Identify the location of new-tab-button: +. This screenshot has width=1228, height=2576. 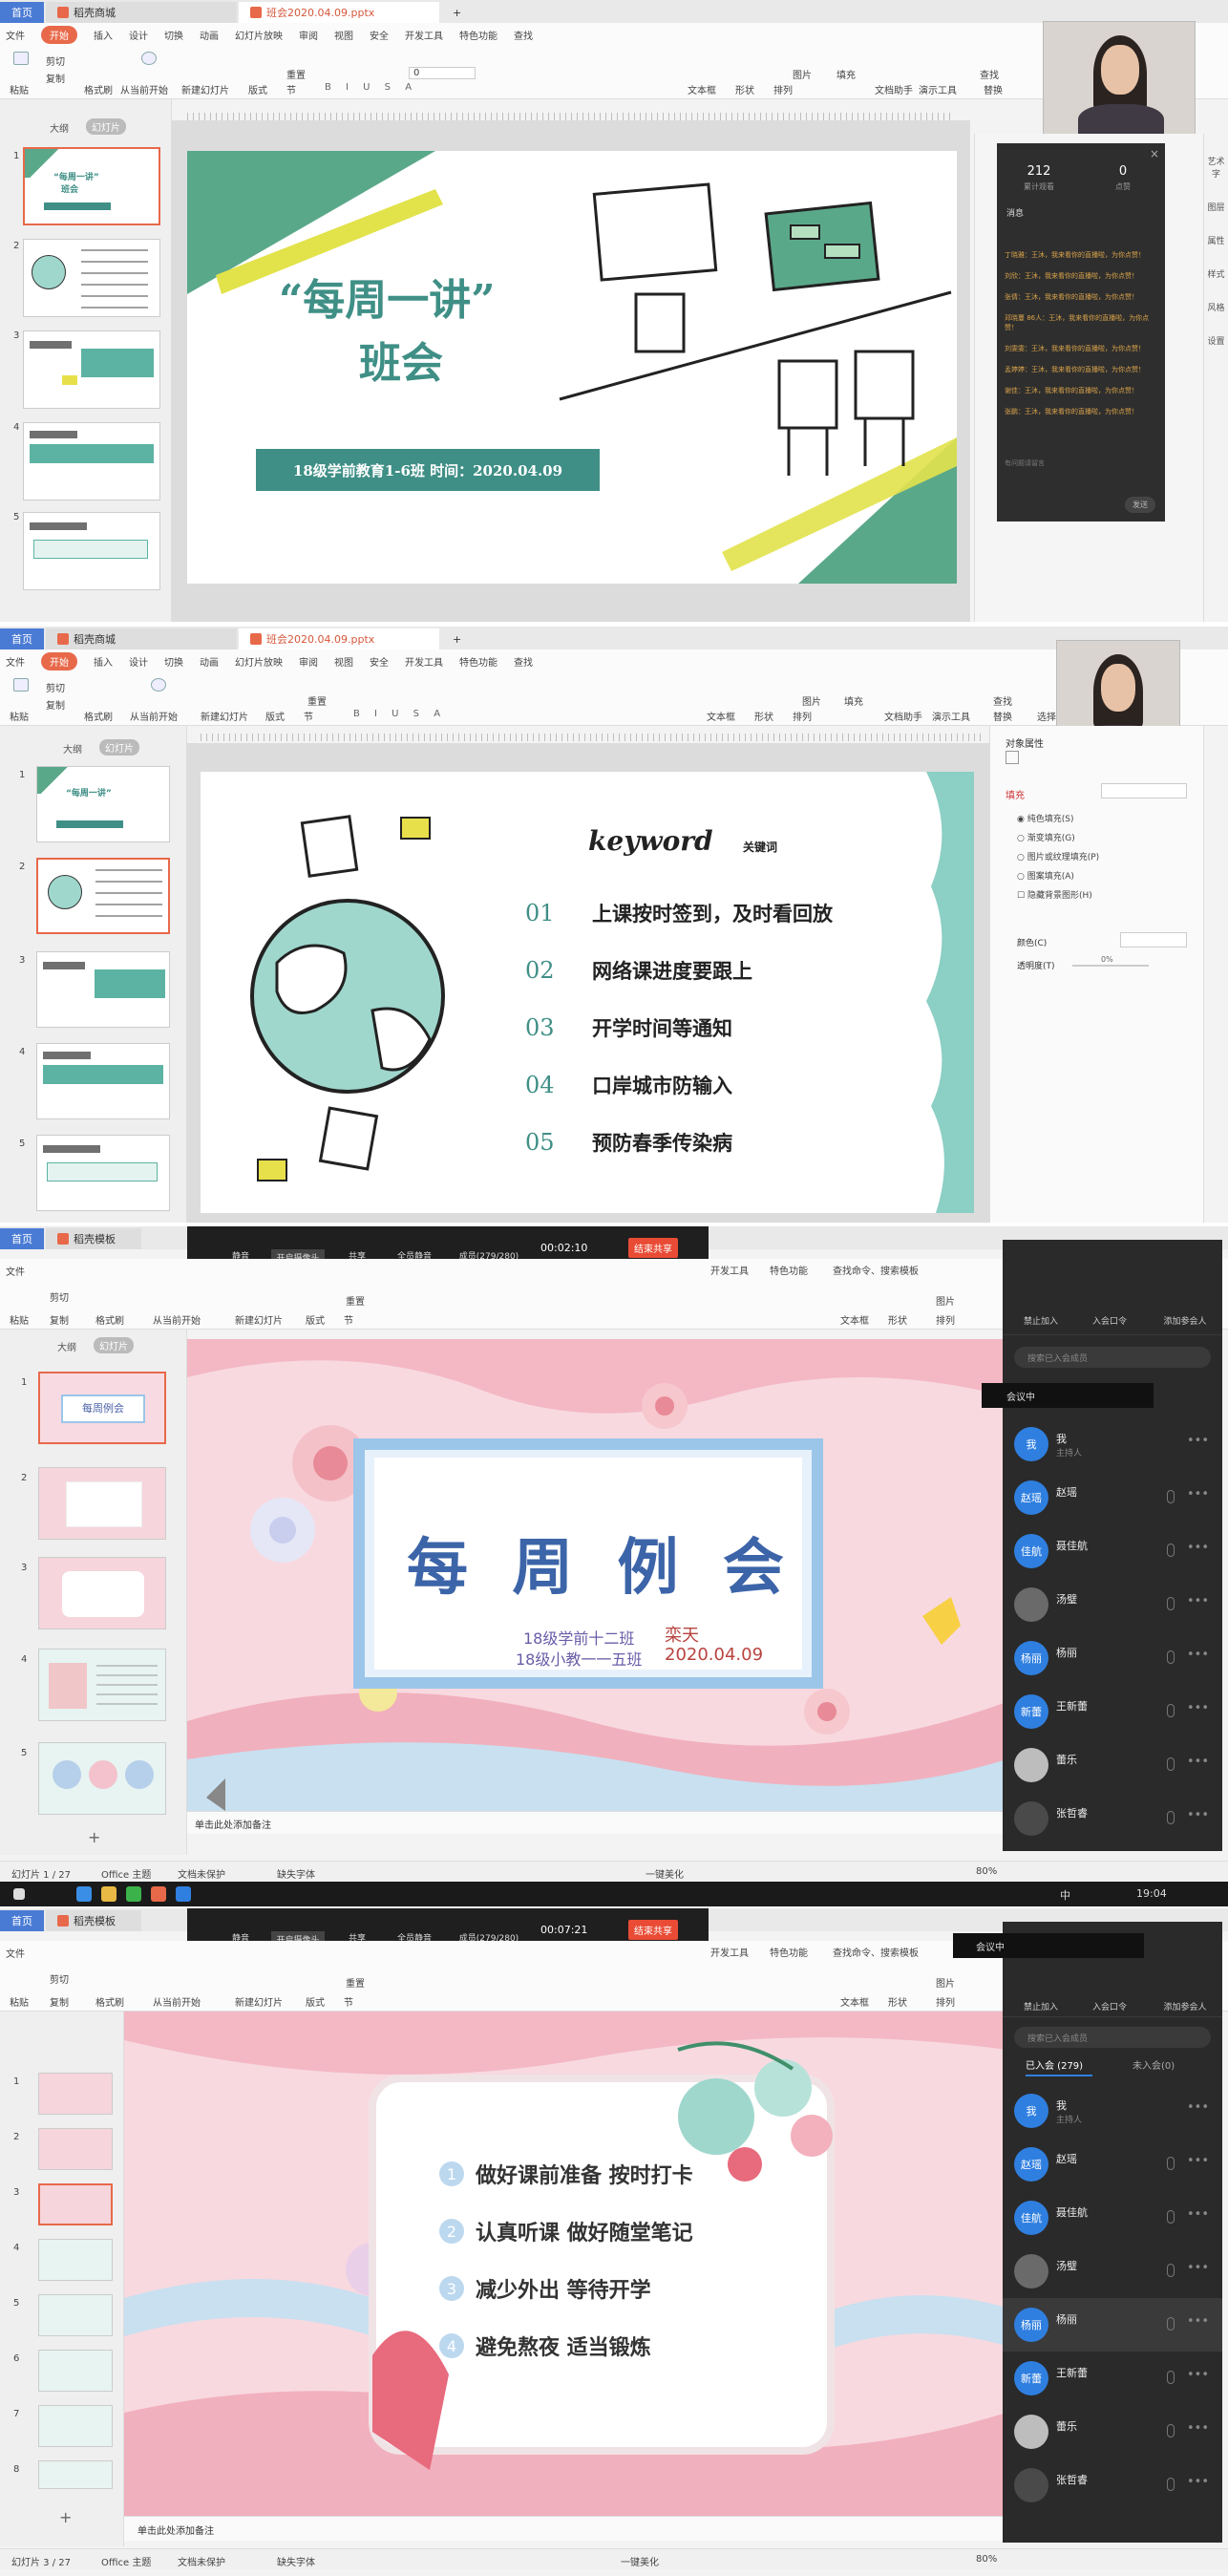
(457, 638).